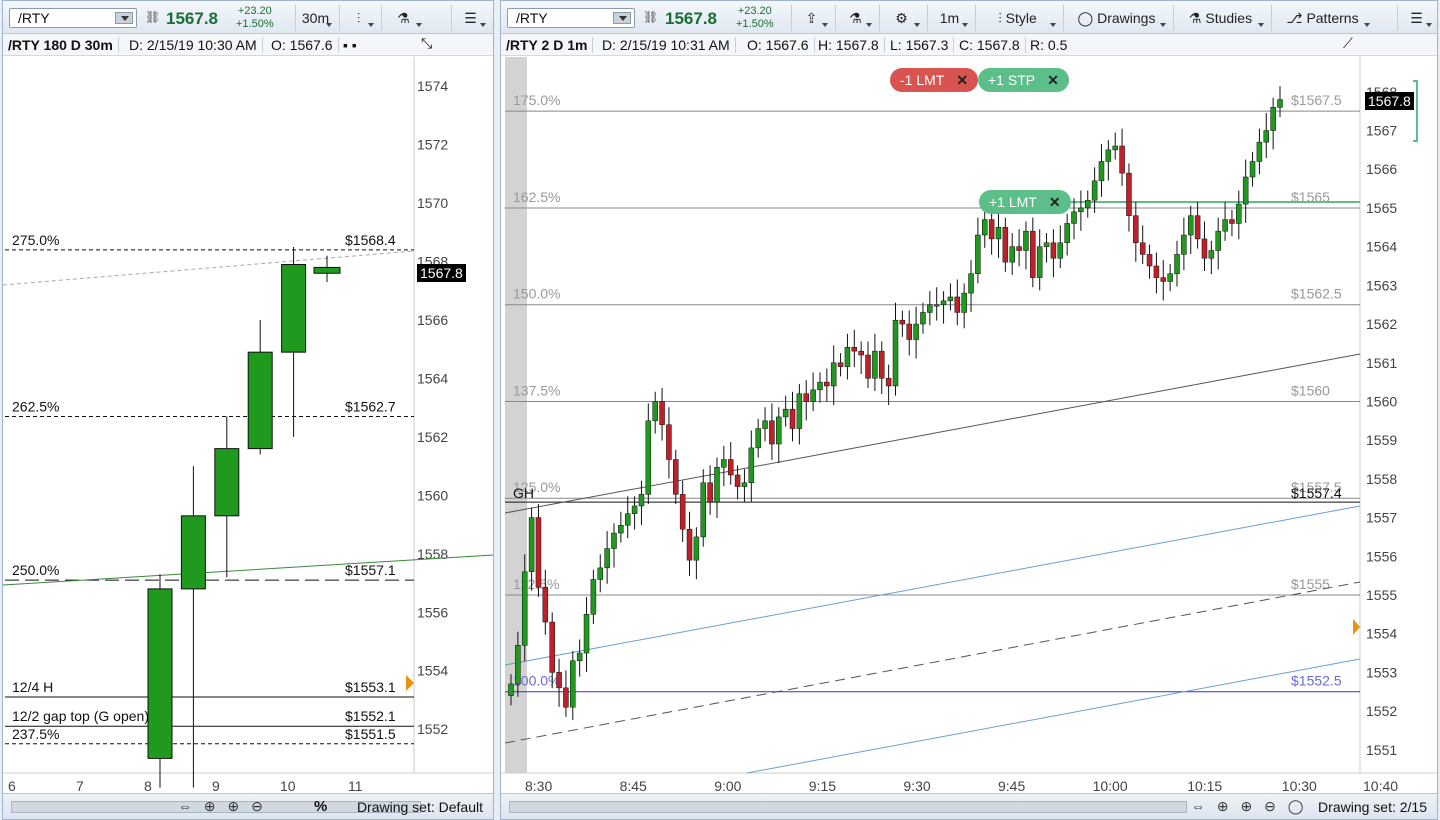  Describe the element at coordinates (426, 43) in the screenshot. I see `crosshair-tool-icon: ⤡` at that location.